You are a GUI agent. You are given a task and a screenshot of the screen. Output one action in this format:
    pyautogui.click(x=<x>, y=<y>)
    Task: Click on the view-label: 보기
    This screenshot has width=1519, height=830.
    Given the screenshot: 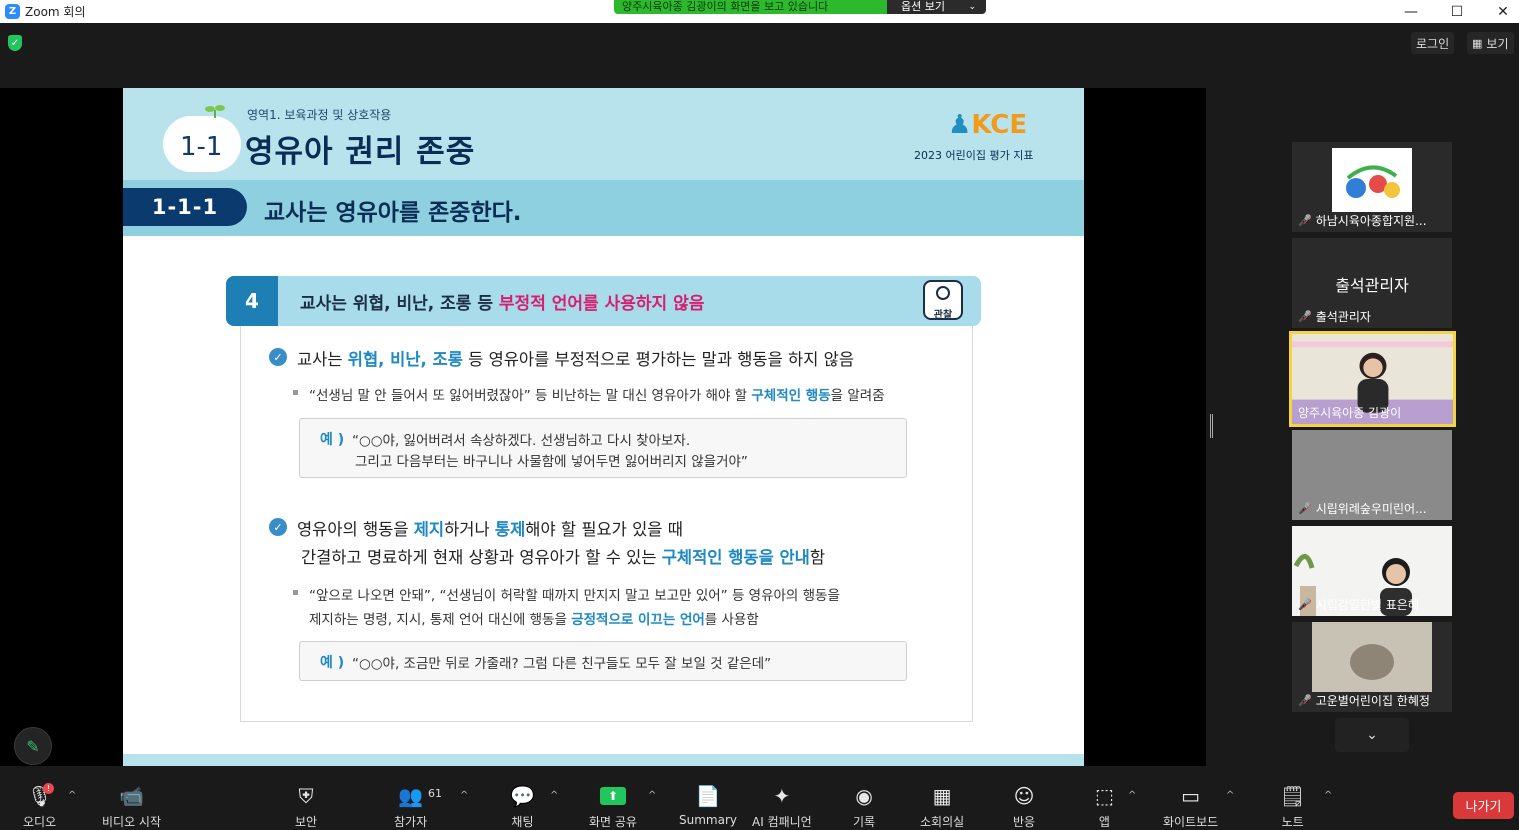 What is the action you would take?
    pyautogui.click(x=1497, y=43)
    